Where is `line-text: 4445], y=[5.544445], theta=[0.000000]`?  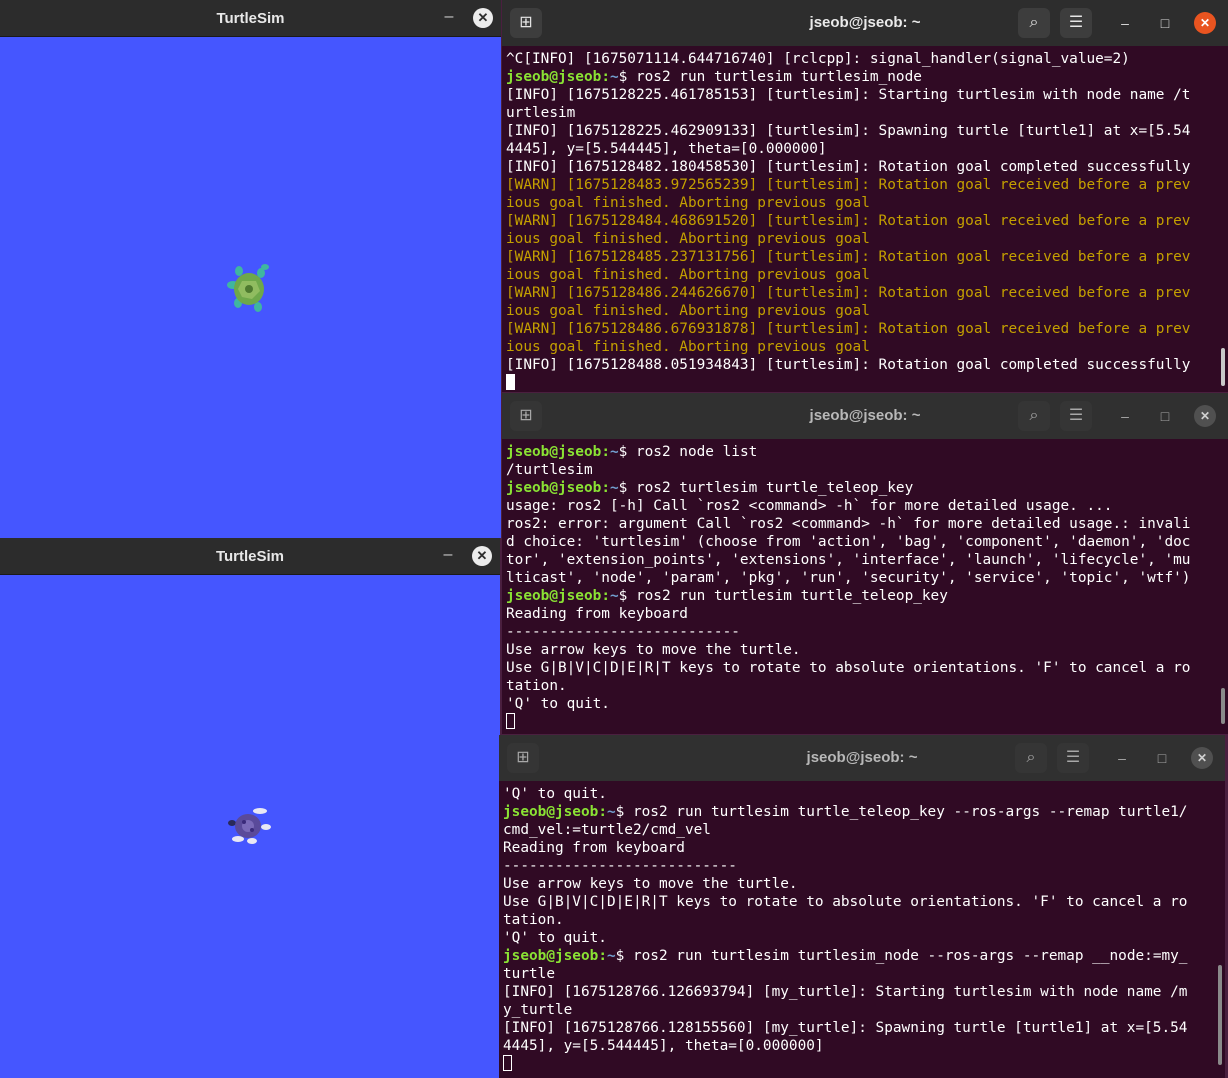 line-text: 4445], y=[5.544445], theta=[0.000000] is located at coordinates (663, 1046).